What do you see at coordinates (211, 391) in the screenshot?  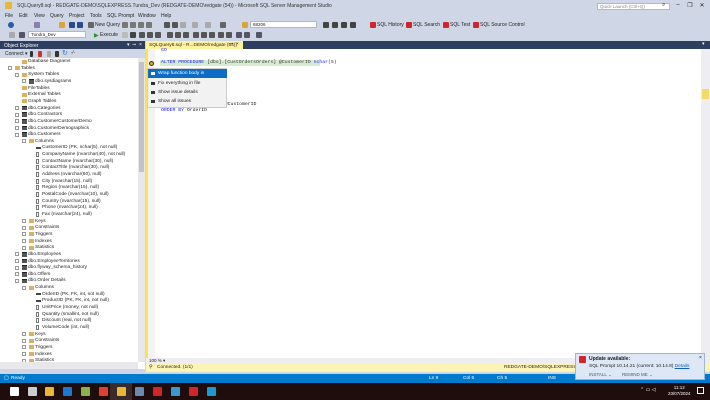 I see `edge-icon` at bounding box center [211, 391].